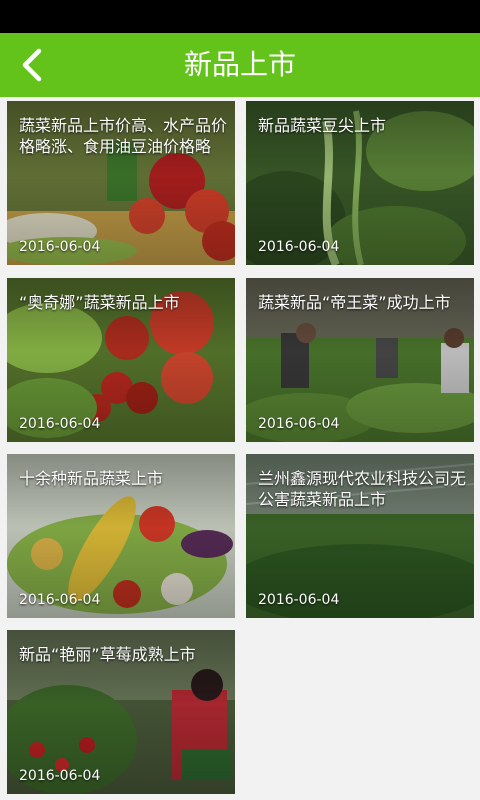  Describe the element at coordinates (121, 183) in the screenshot. I see `article-card: 蔬菜新品上市价高、水产品价格略涨、食用油豆油价格略 2016-06-04` at that location.